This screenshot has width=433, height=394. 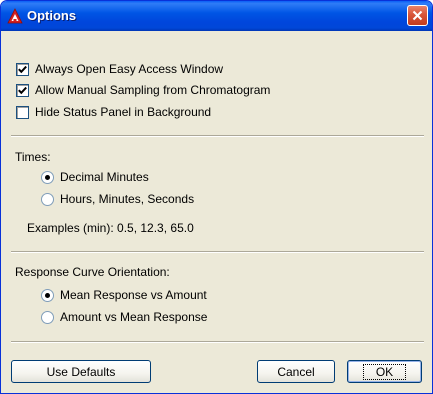 I want to click on radio-label: Decimal Minutes, so click(x=104, y=177).